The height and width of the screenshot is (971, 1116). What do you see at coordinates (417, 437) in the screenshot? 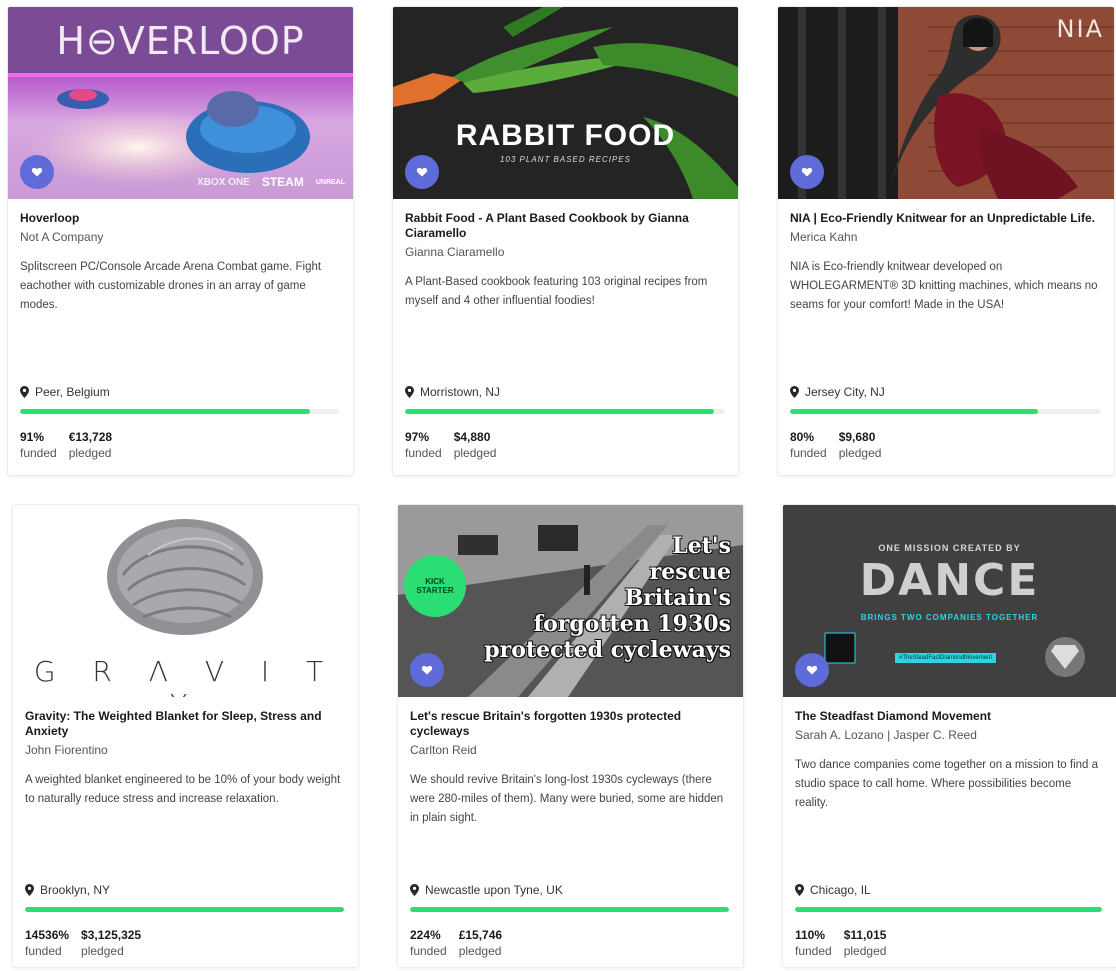
I see `funded-percent: 97%` at bounding box center [417, 437].